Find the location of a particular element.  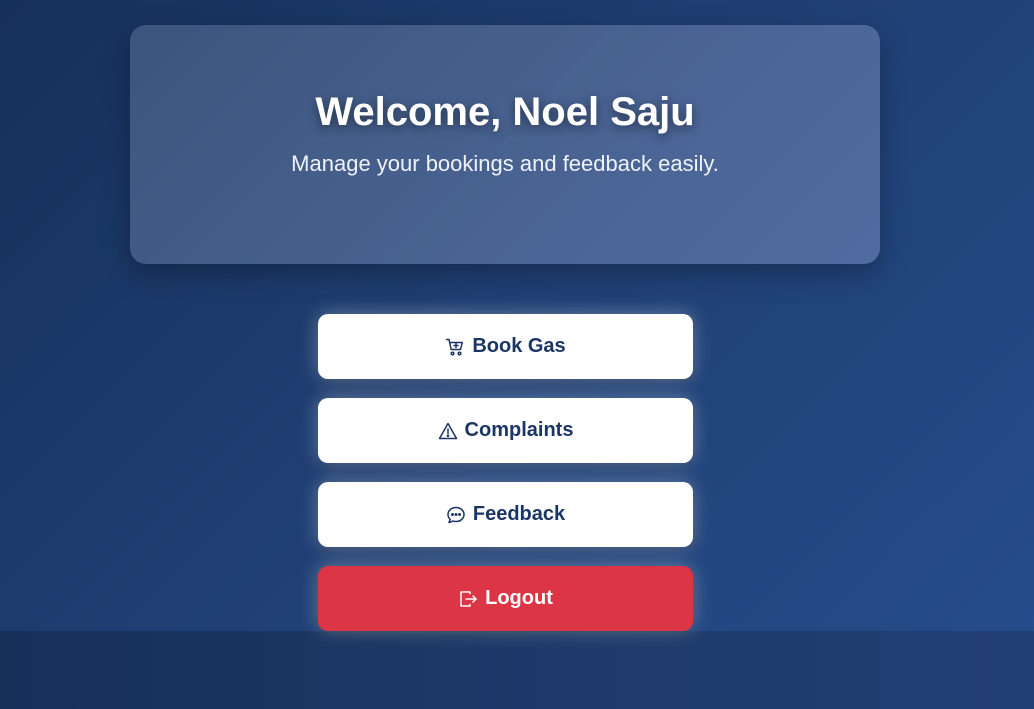

logout-button: Logout is located at coordinates (505, 598).